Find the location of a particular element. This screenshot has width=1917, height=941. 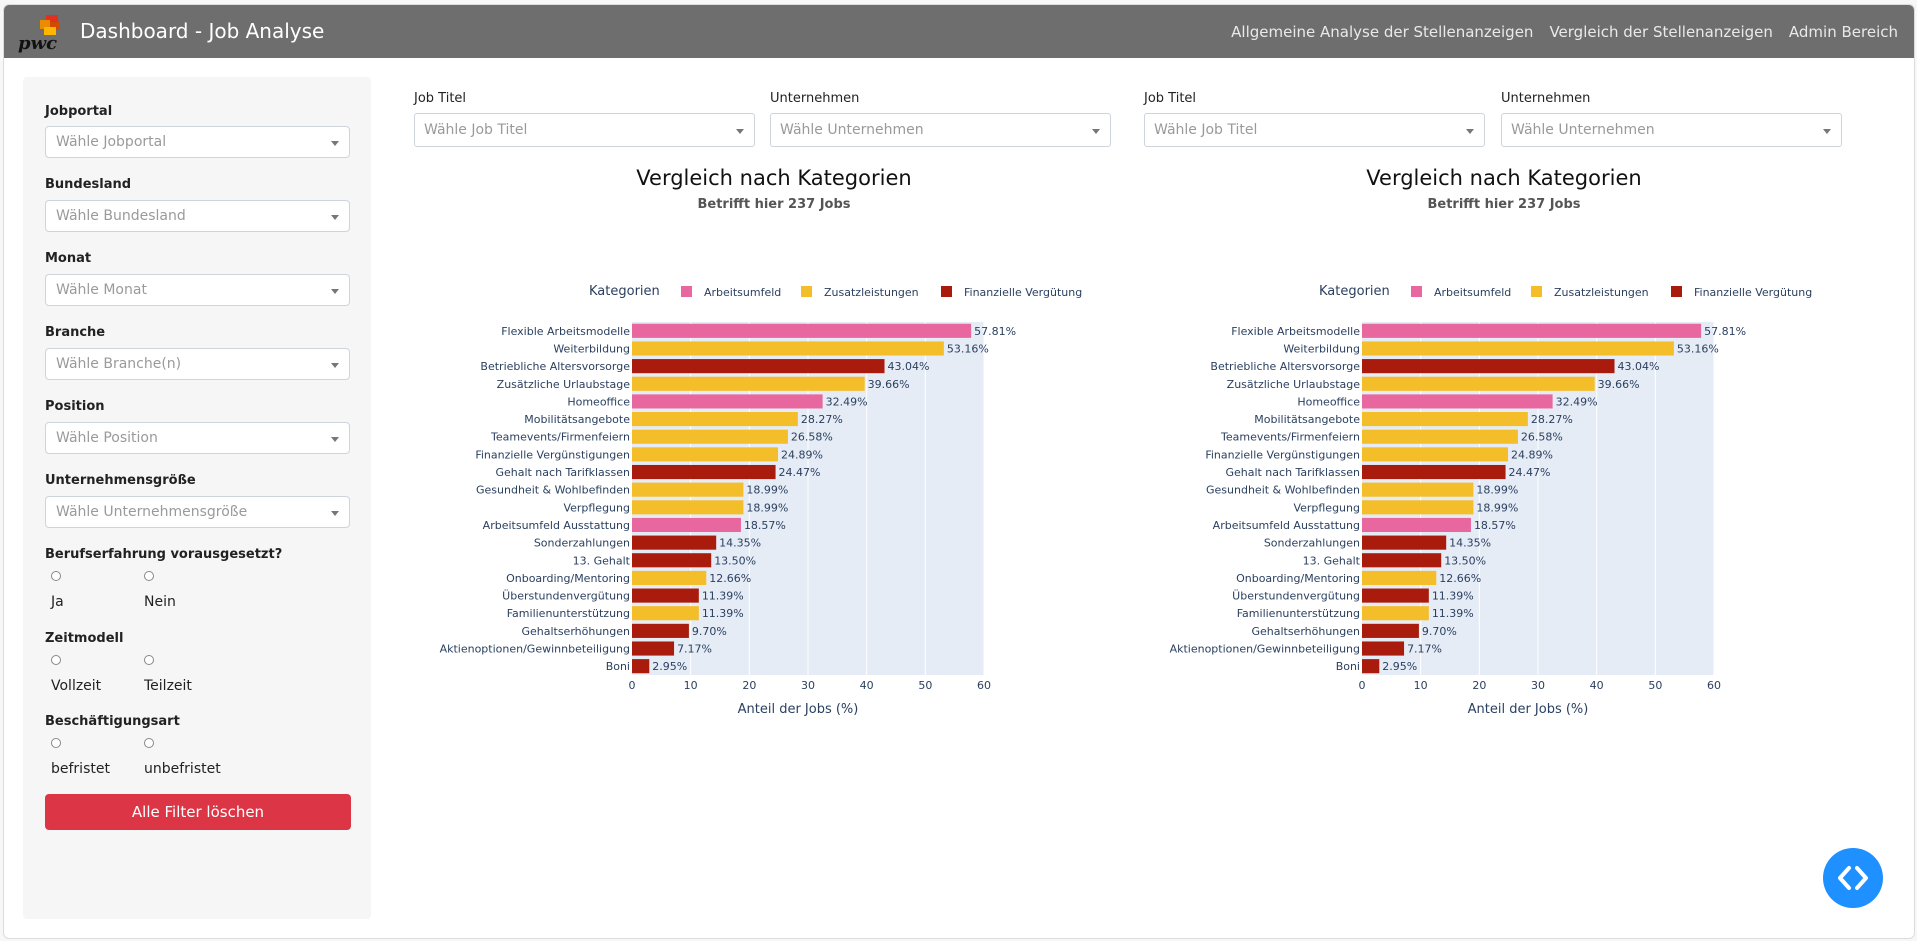

job-title-dropdown-right: Wähle Job Titel is located at coordinates (1314, 130).